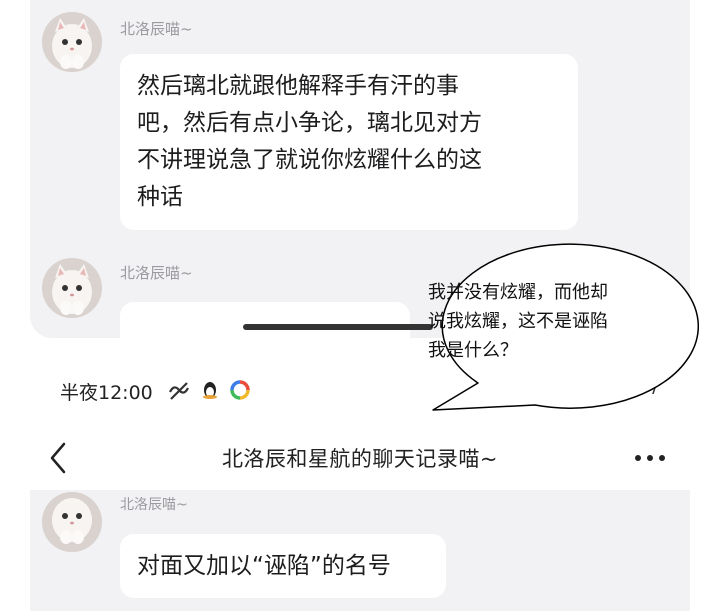 The width and height of the screenshot is (720, 611). I want to click on more-button, so click(652, 458).